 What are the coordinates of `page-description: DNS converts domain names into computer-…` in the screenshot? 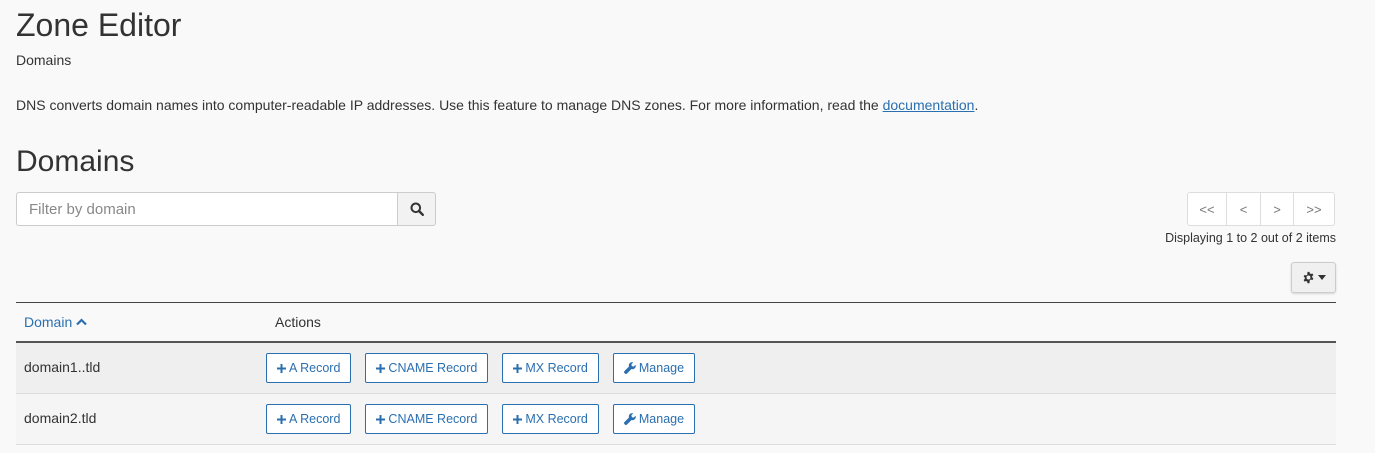 It's located at (497, 105).